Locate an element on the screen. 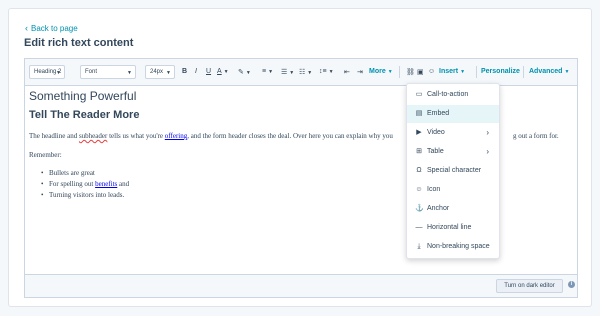  text-color-label: A is located at coordinates (219, 71).